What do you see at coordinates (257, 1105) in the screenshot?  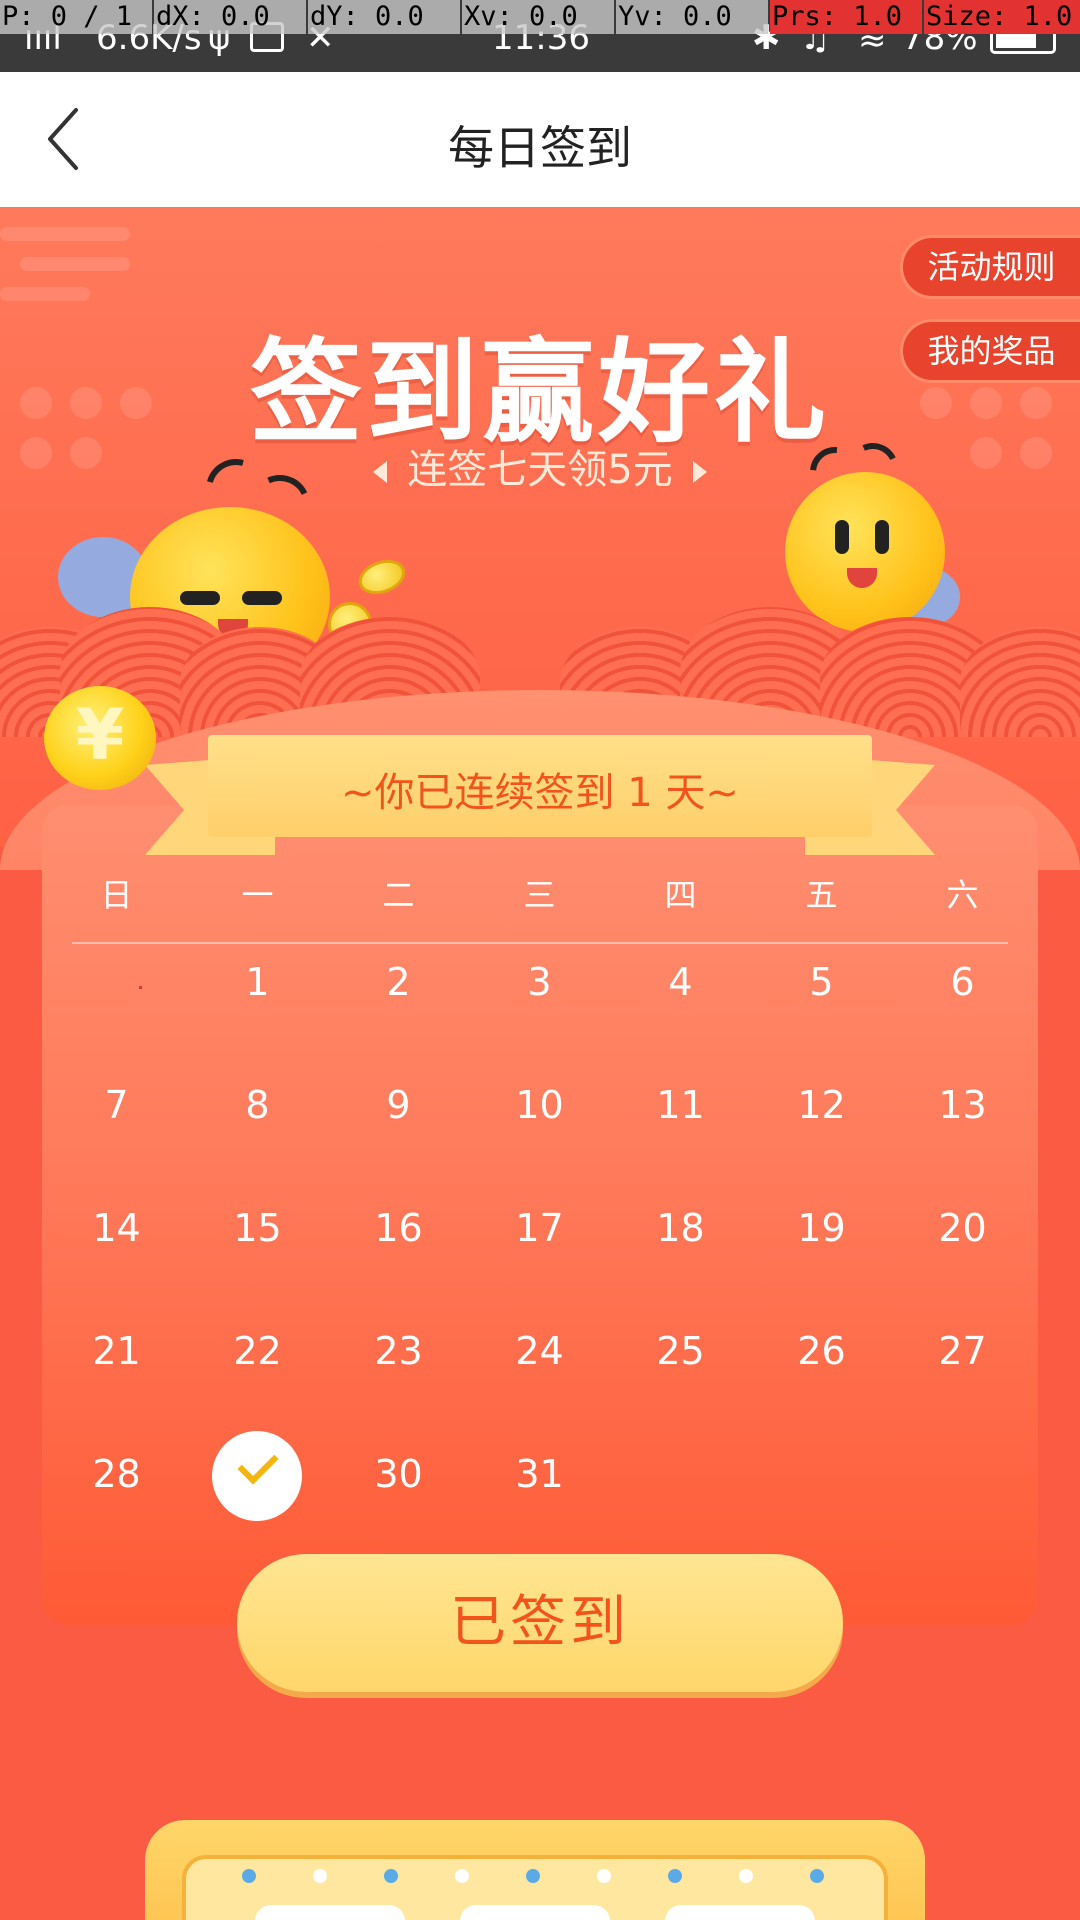 I see `calendar-day: 8` at bounding box center [257, 1105].